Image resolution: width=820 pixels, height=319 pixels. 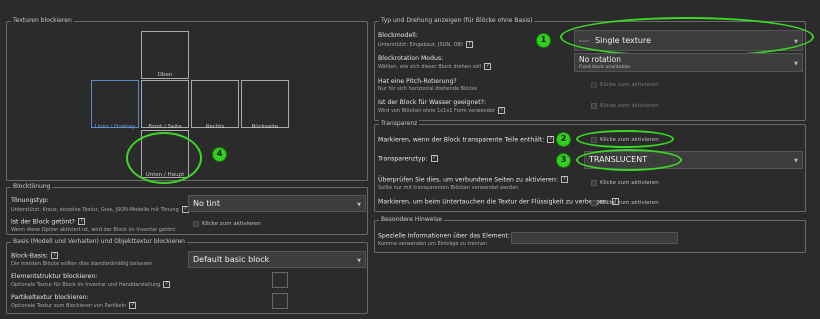 What do you see at coordinates (165, 75) in the screenshot?
I see `texture-slot-top-label: Oben` at bounding box center [165, 75].